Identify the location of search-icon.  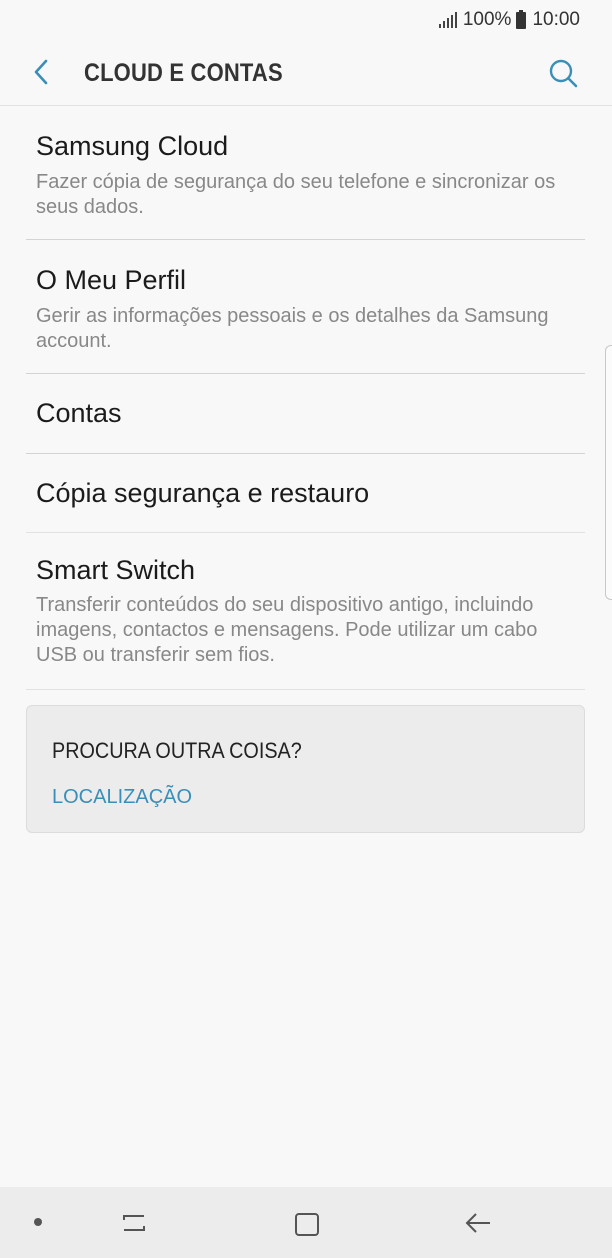
(563, 74).